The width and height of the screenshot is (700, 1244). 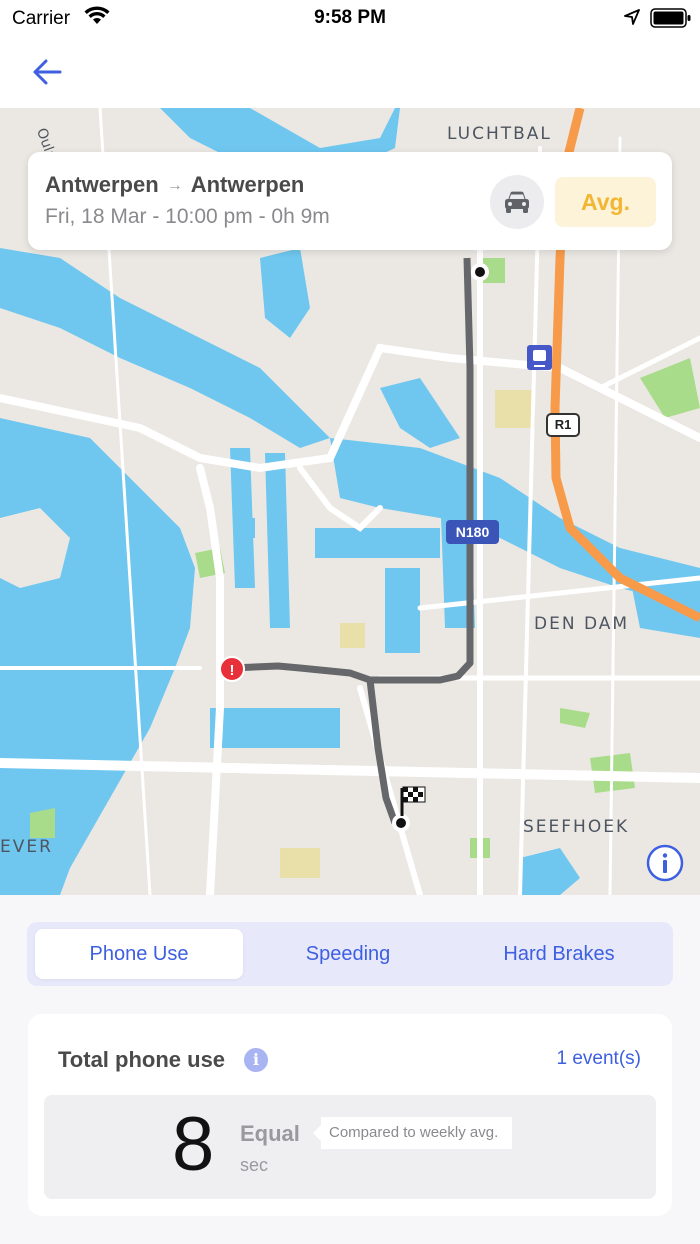 I want to click on trip-destination: Antwerpen, so click(x=247, y=184).